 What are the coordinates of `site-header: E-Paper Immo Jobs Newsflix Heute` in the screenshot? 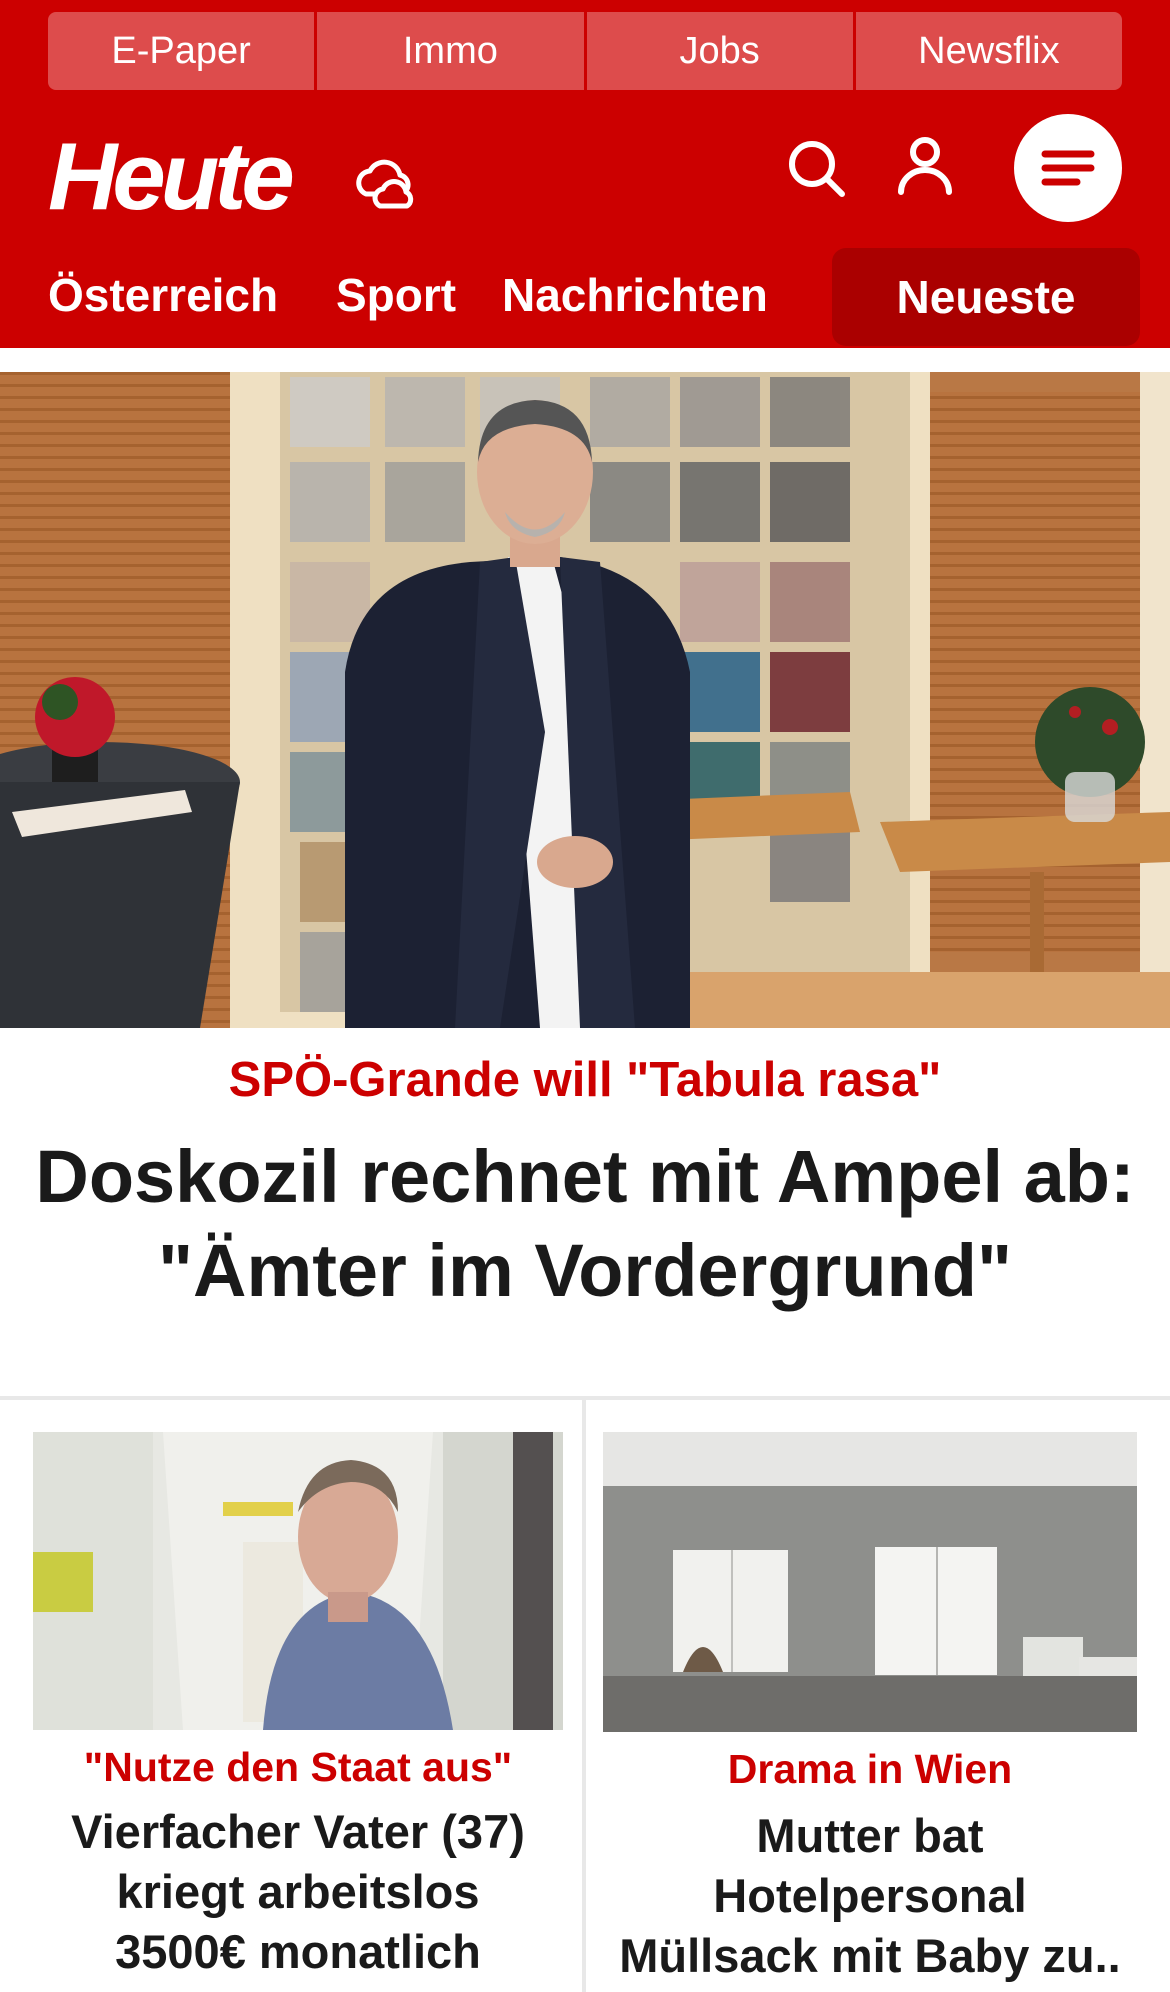 It's located at (585, 123).